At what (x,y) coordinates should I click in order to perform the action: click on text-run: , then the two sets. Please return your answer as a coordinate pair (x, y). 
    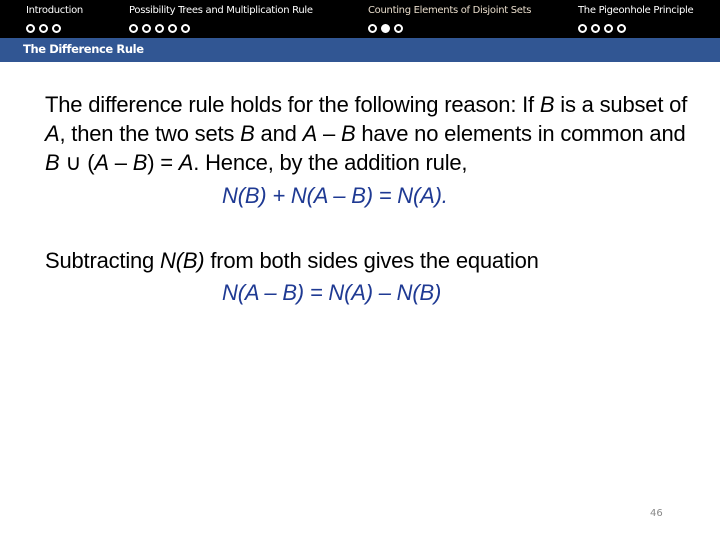
    Looking at the image, I should click on (150, 133).